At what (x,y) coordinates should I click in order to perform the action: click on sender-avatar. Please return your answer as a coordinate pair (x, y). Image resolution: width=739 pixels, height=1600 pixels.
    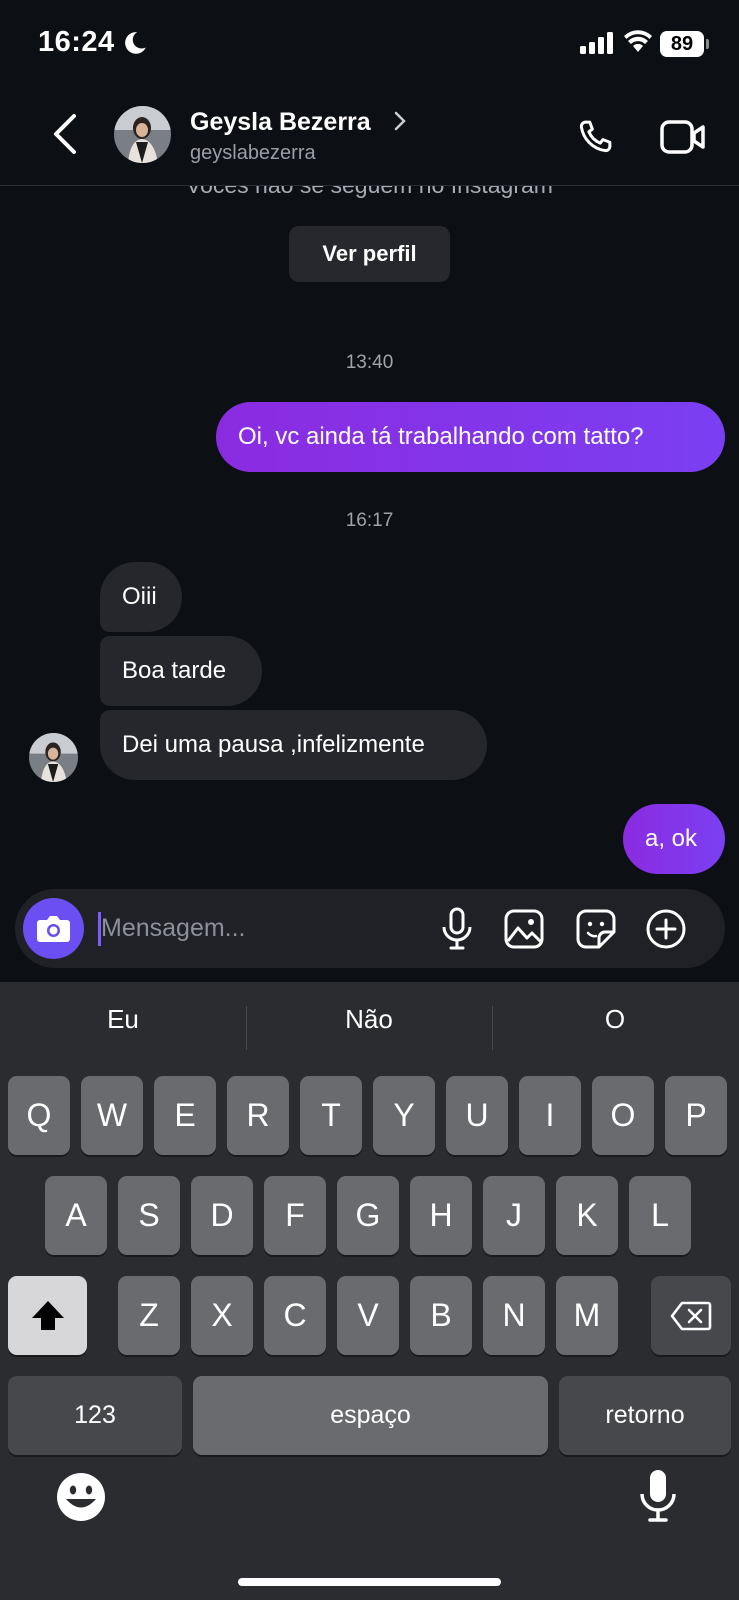
    Looking at the image, I should click on (53, 757).